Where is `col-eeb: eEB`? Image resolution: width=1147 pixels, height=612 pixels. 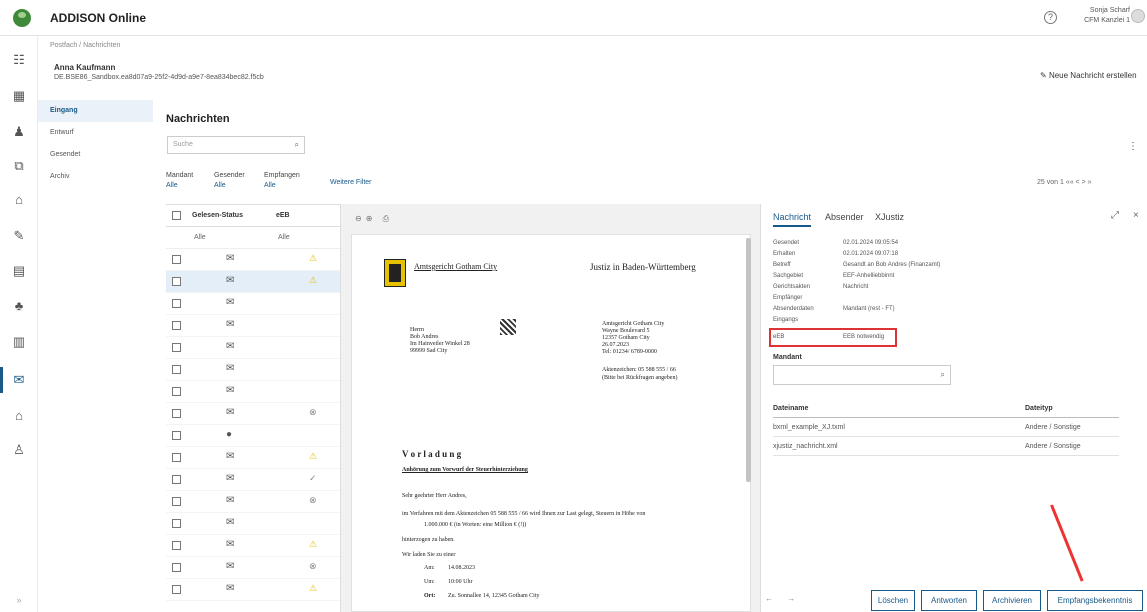 col-eeb: eEB is located at coordinates (283, 216).